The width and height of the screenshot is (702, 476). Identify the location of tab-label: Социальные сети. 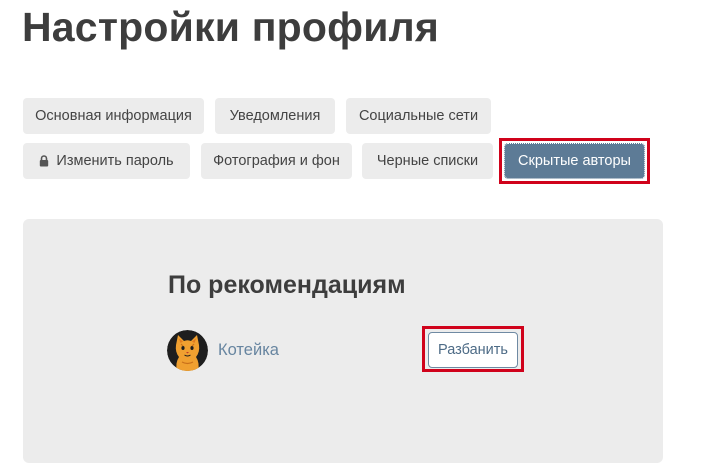
(418, 116).